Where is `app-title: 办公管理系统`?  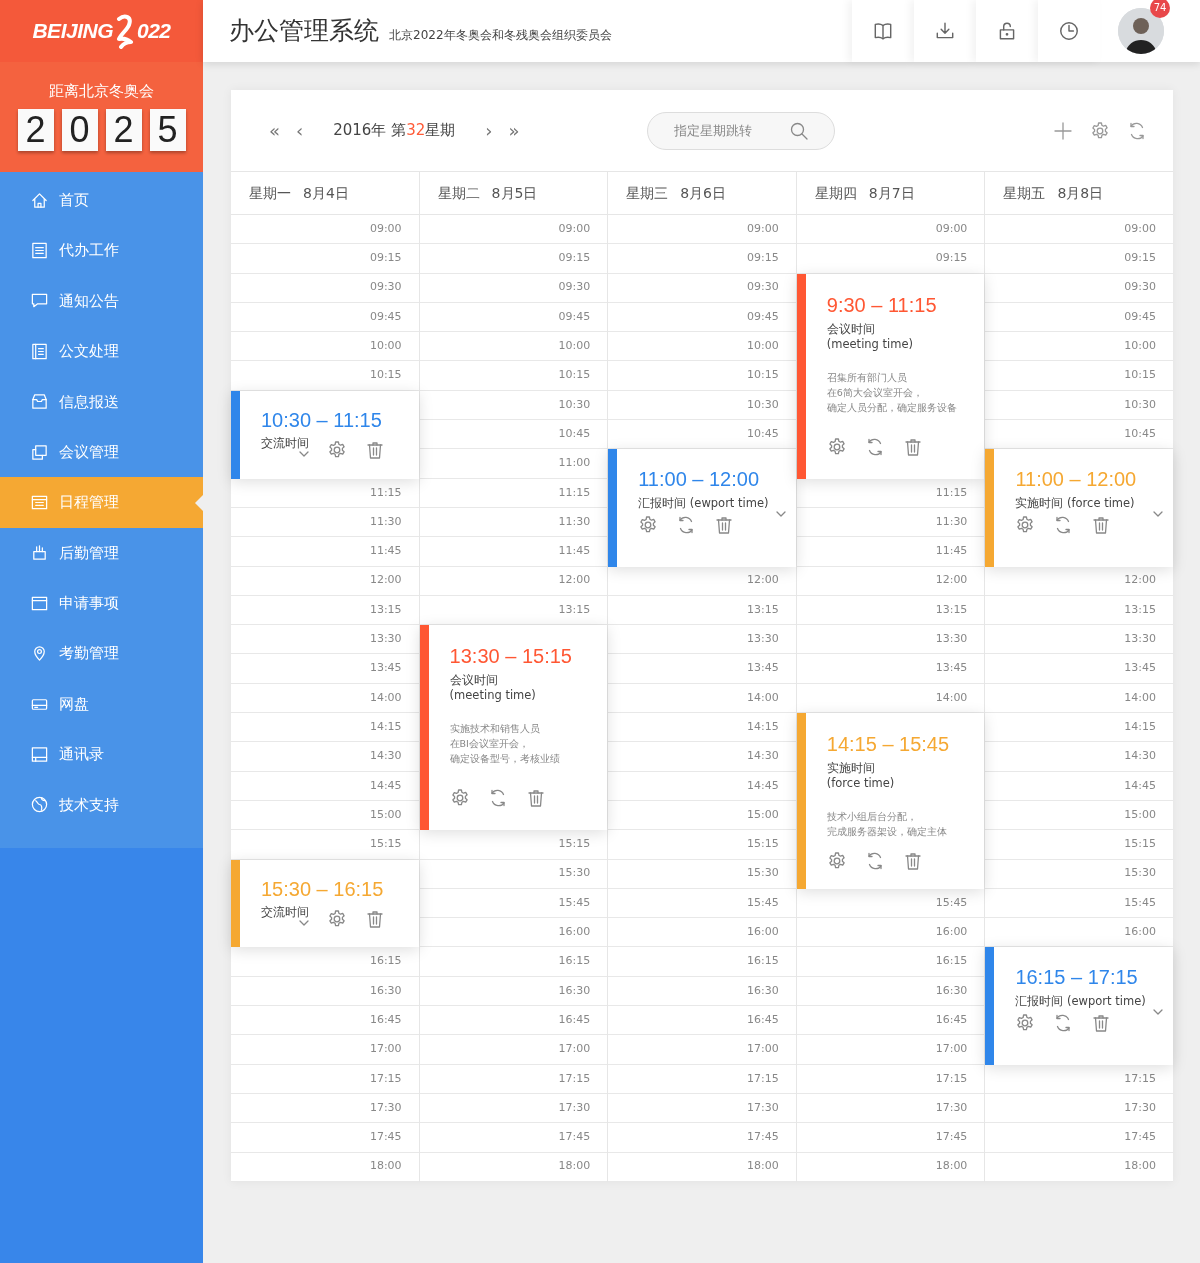 app-title: 办公管理系统 is located at coordinates (304, 31).